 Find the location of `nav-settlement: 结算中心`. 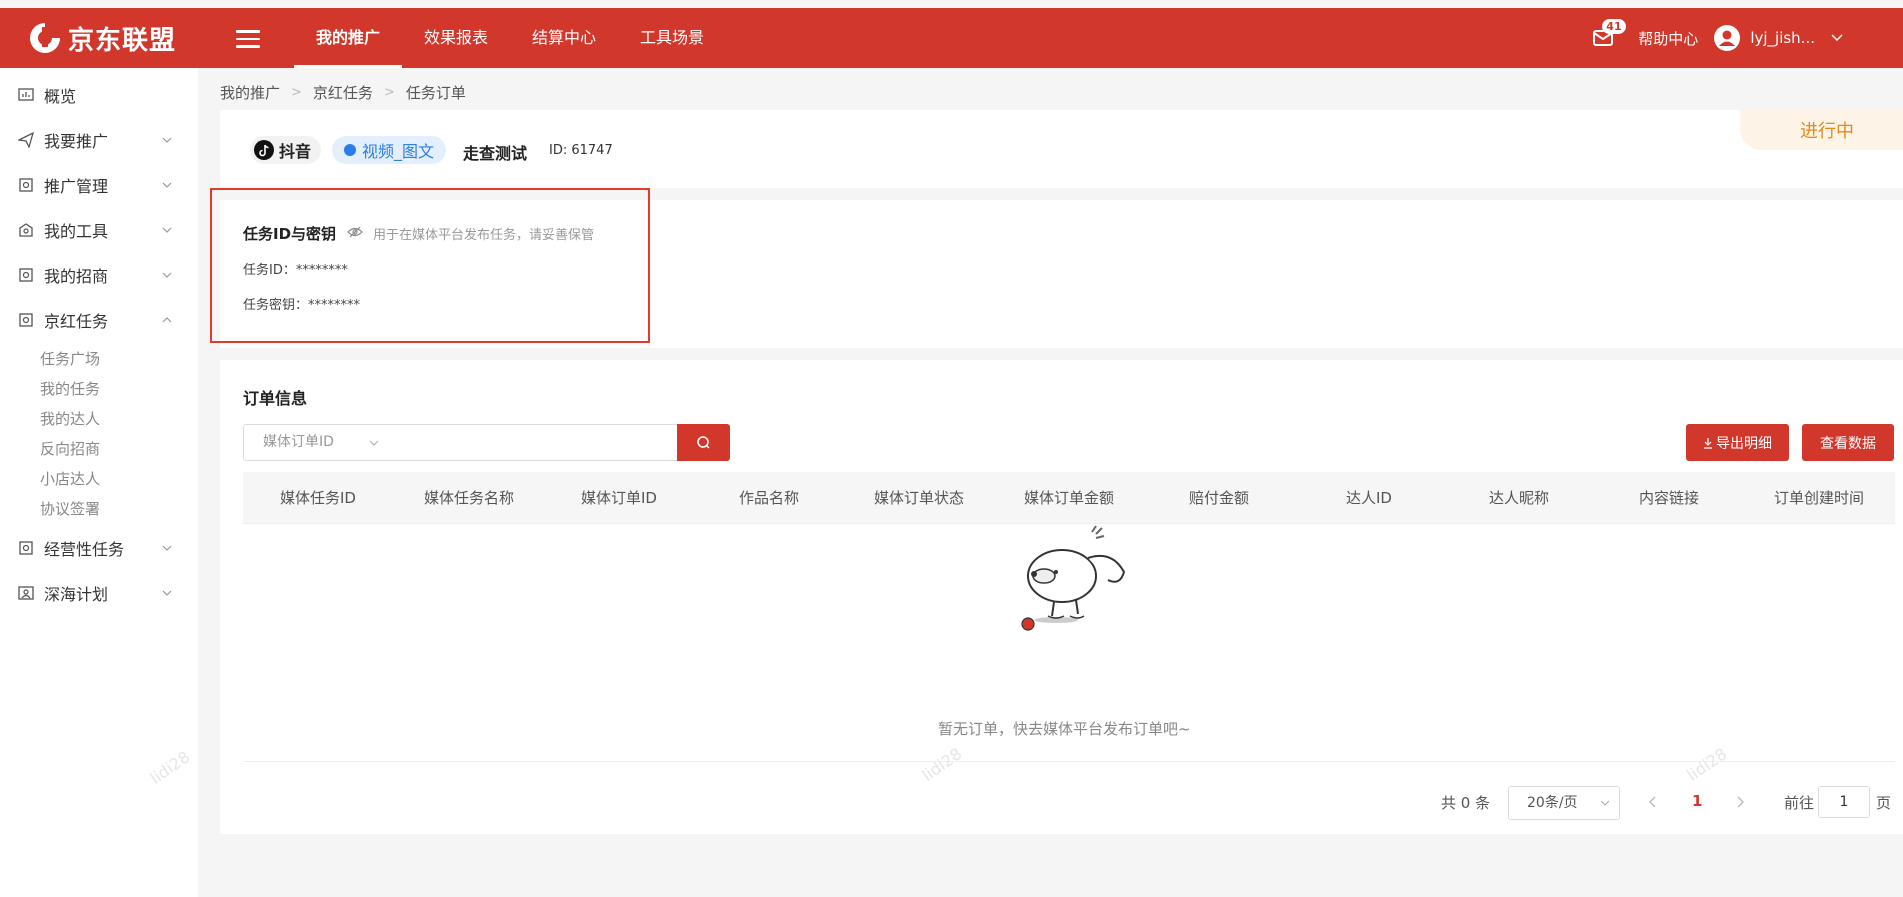

nav-settlement: 结算中心 is located at coordinates (564, 38).